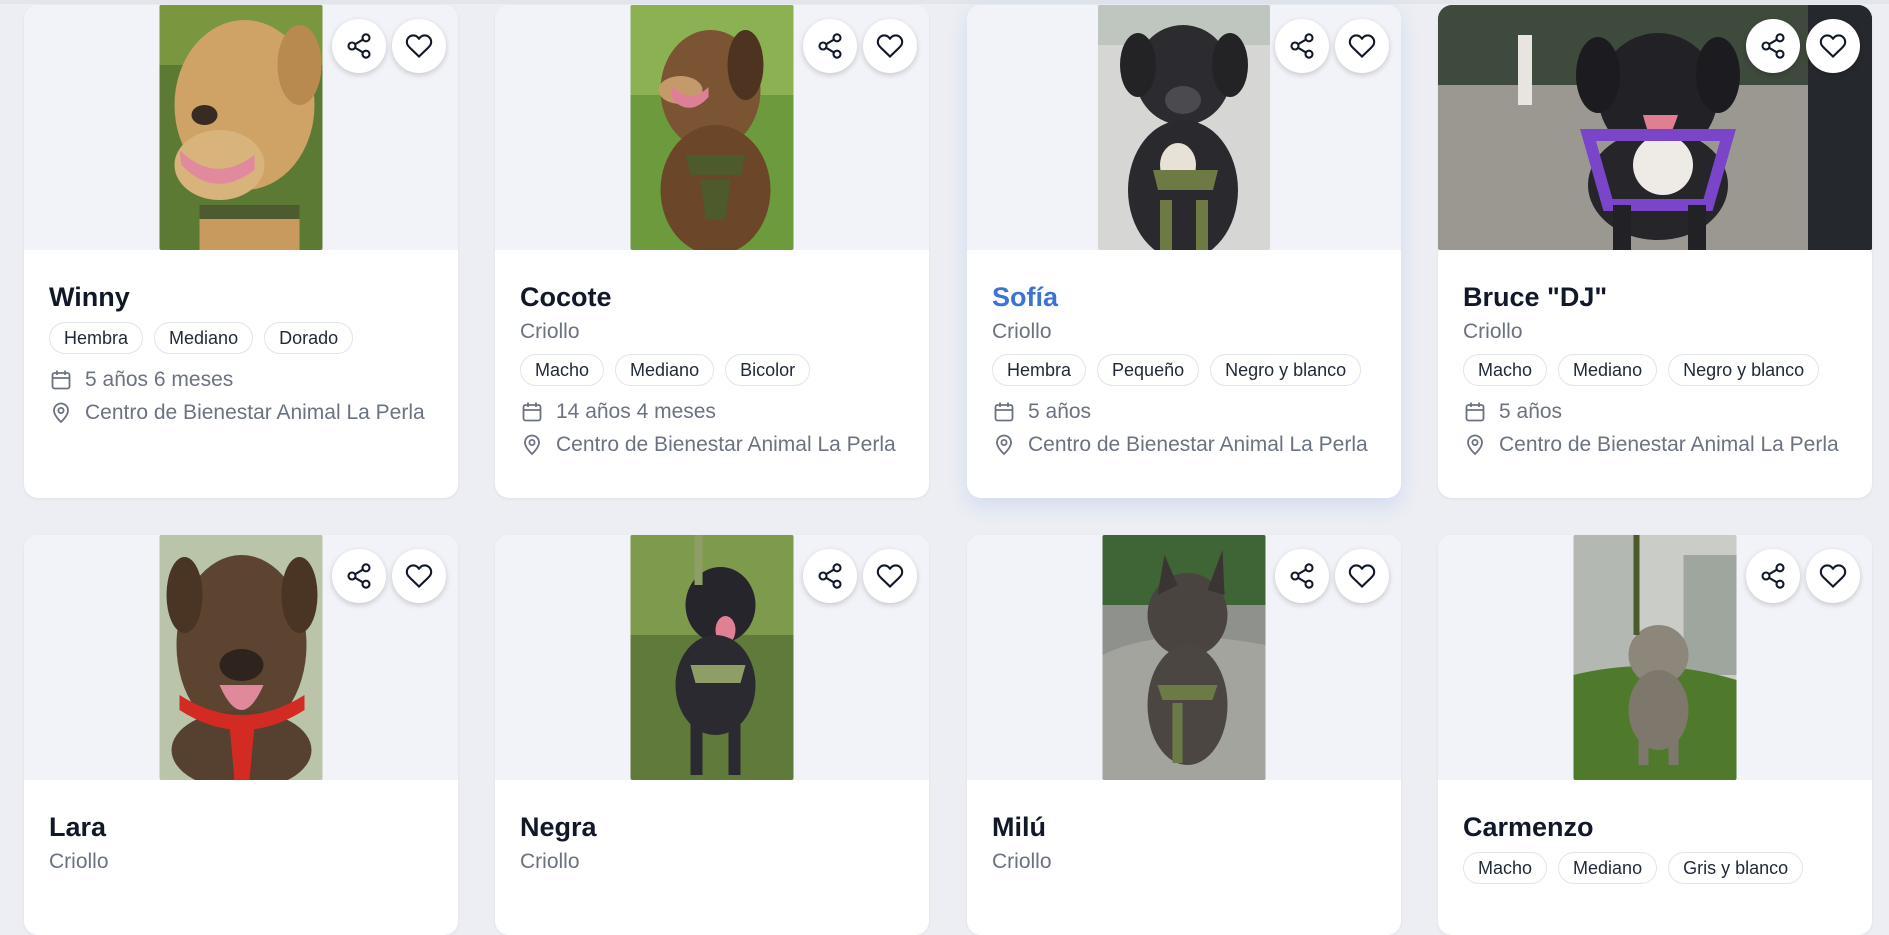 This screenshot has height=935, width=1889. Describe the element at coordinates (1655, 297) in the screenshot. I see `pet-name: Bruce "DJ"` at that location.